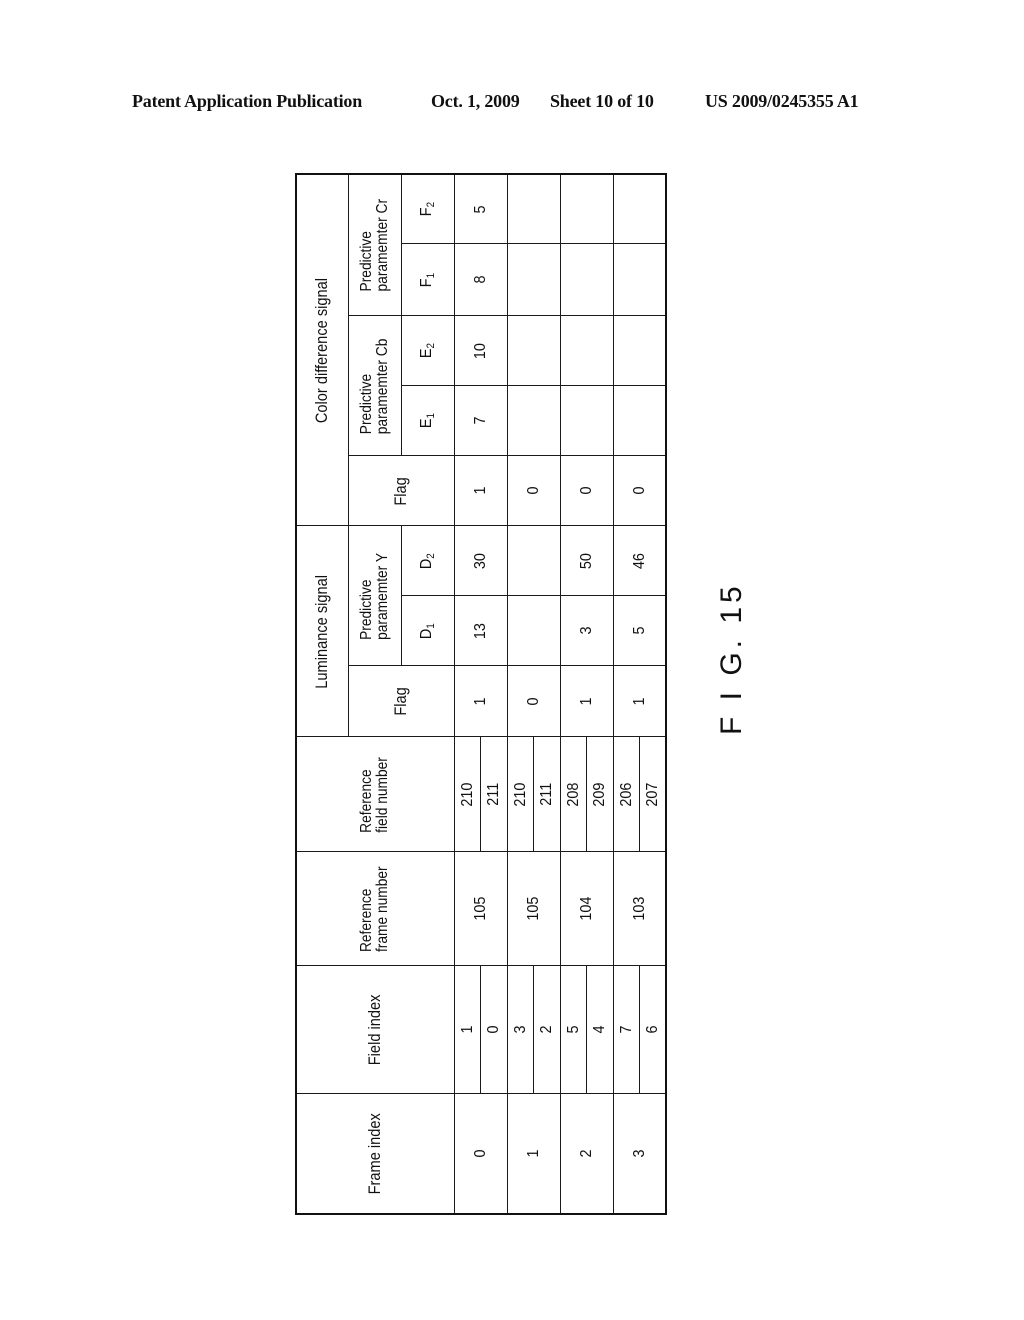 The image size is (1024, 1320). I want to click on publication-date: Oct. 1, 2009, so click(475, 101).